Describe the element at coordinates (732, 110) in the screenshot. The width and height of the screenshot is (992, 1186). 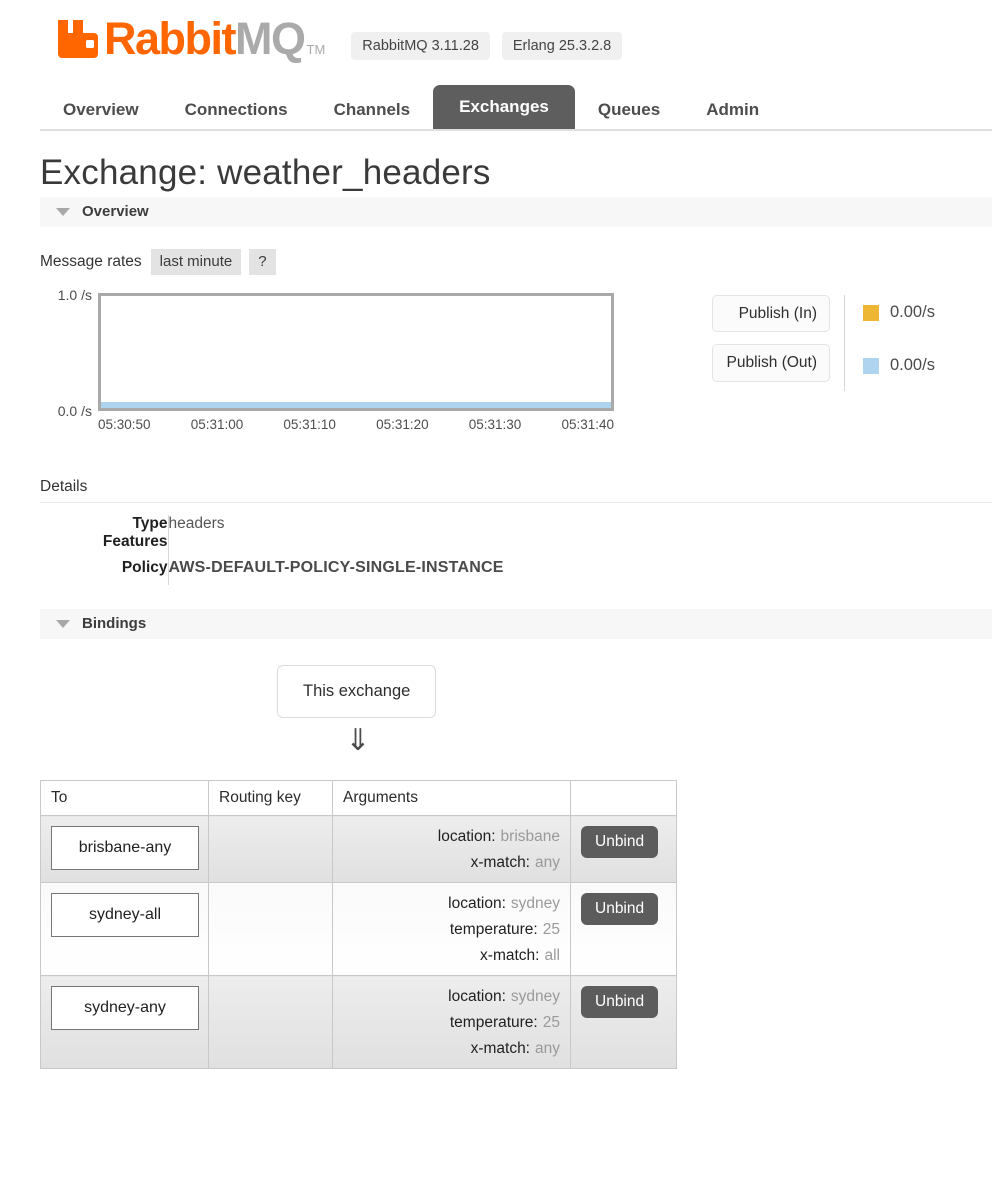
I see `nav-tab-admin: Admin` at that location.